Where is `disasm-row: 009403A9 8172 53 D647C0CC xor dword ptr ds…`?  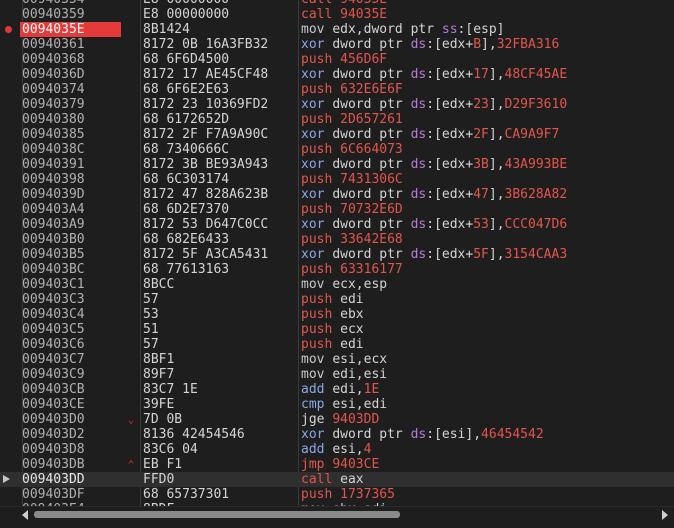
disasm-row: 009403A9 8172 53 D647C0CC xor dword ptr ds… is located at coordinates (337, 224).